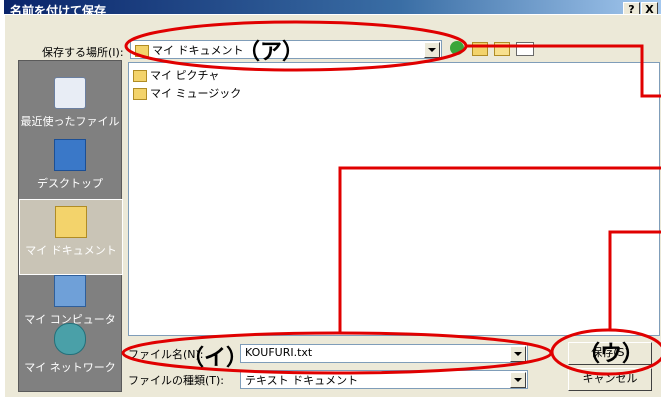  Describe the element at coordinates (302, 380) in the screenshot. I see `filetype-value: テキスト ドキュメント` at that location.